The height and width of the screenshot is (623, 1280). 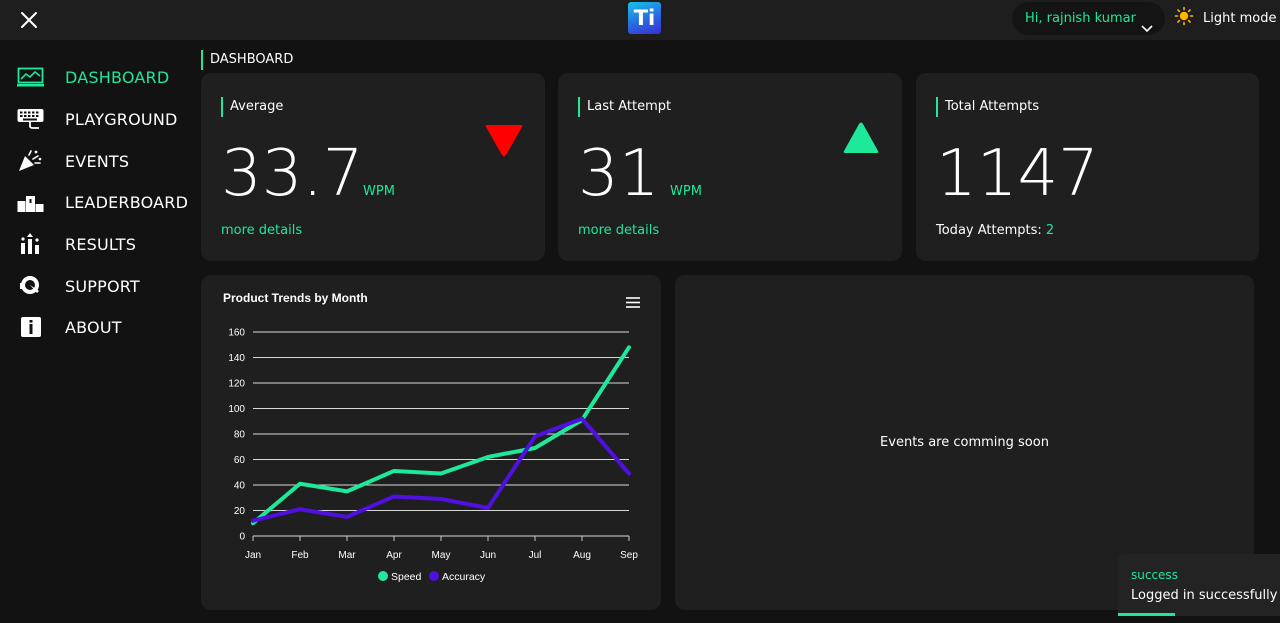 I want to click on sidebar-item-support: SUPPORT, so click(x=78, y=286).